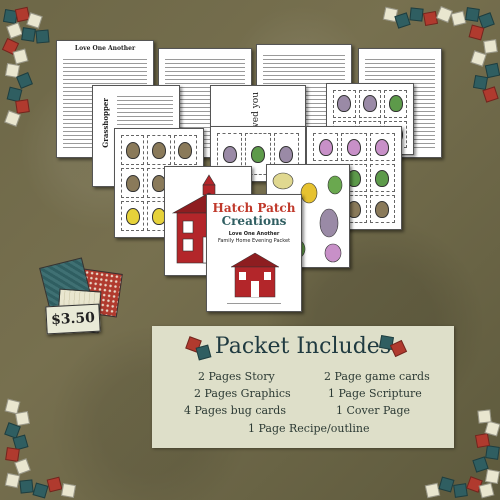 The width and height of the screenshot is (500, 500). What do you see at coordinates (105, 123) in the screenshot?
I see `side-label: Grasshopper` at bounding box center [105, 123].